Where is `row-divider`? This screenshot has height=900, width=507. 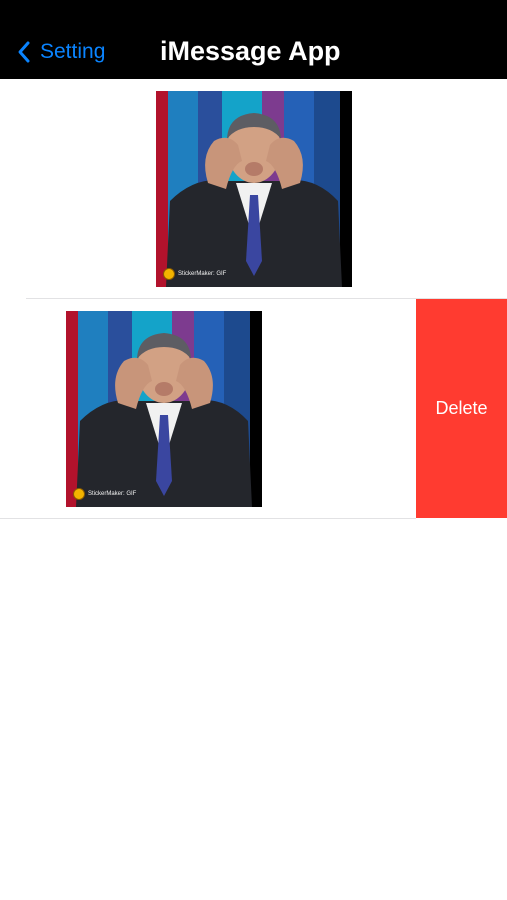 row-divider is located at coordinates (208, 518).